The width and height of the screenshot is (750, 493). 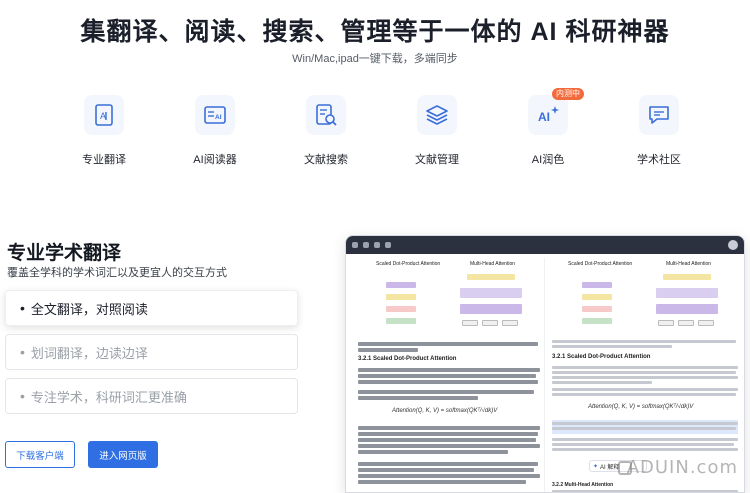 What do you see at coordinates (733, 245) in the screenshot?
I see `avatar` at bounding box center [733, 245].